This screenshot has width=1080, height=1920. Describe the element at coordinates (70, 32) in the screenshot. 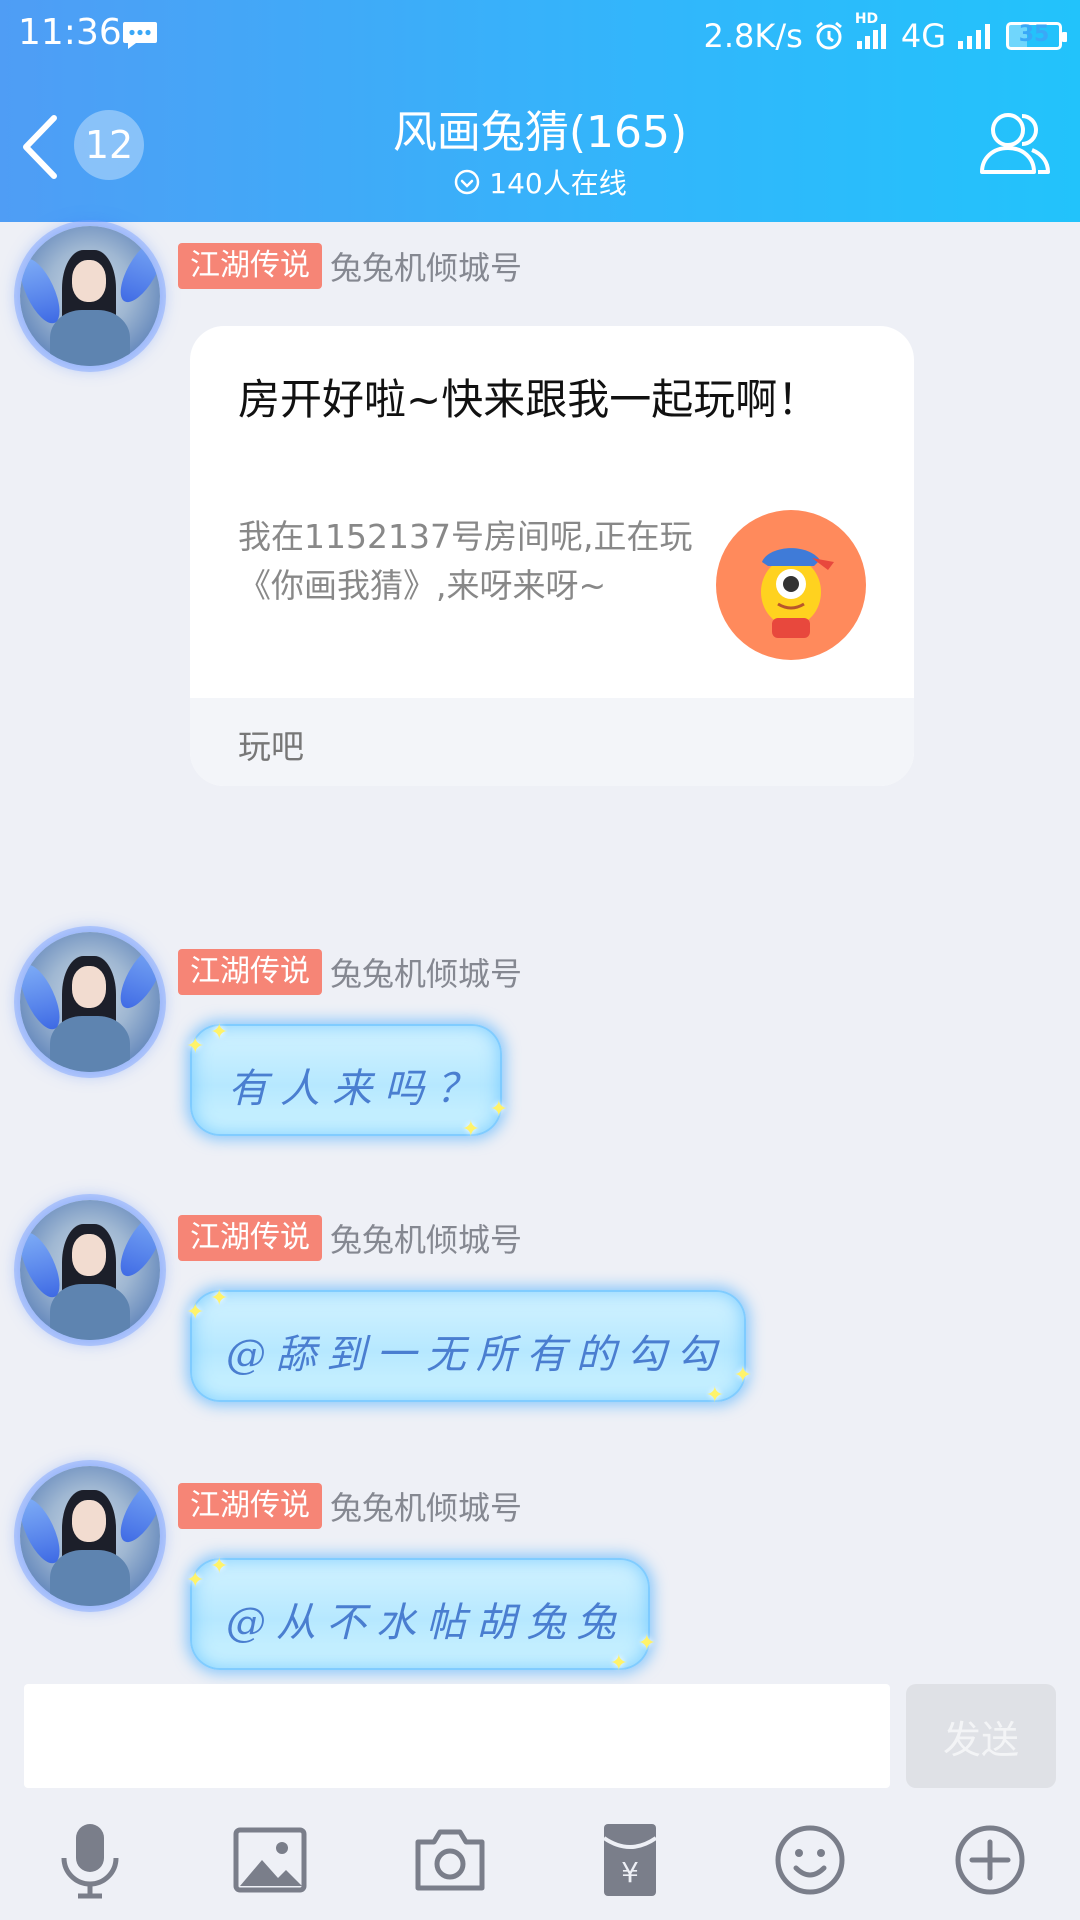

I see `status-time: 11:36` at that location.